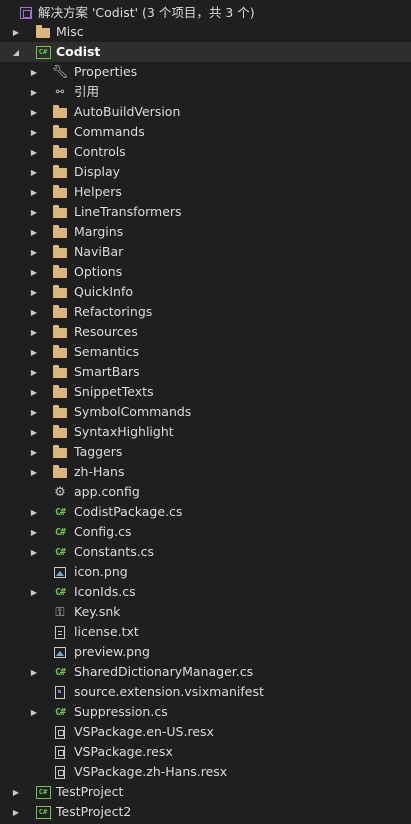 The height and width of the screenshot is (824, 411). What do you see at coordinates (133, 411) in the screenshot?
I see `tree-node-label: SymbolCommands` at bounding box center [133, 411].